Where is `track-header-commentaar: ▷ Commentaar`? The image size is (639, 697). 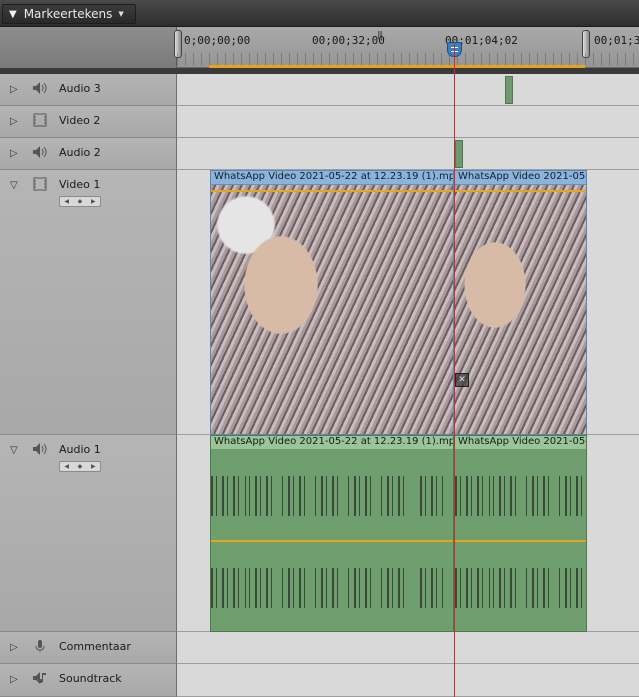
track-header-commentaar: ▷ Commentaar is located at coordinates (88, 648).